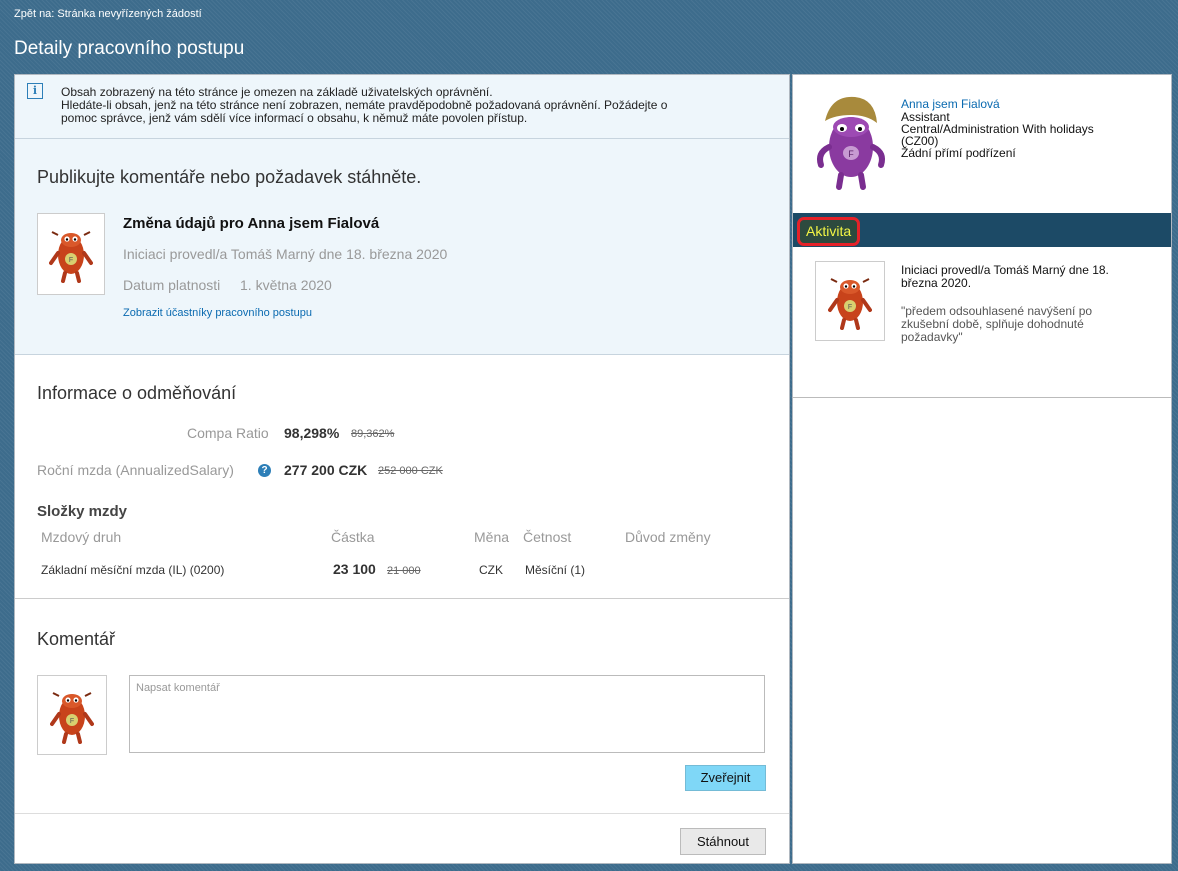  What do you see at coordinates (492, 537) in the screenshot?
I see `column-header: Měna` at bounding box center [492, 537].